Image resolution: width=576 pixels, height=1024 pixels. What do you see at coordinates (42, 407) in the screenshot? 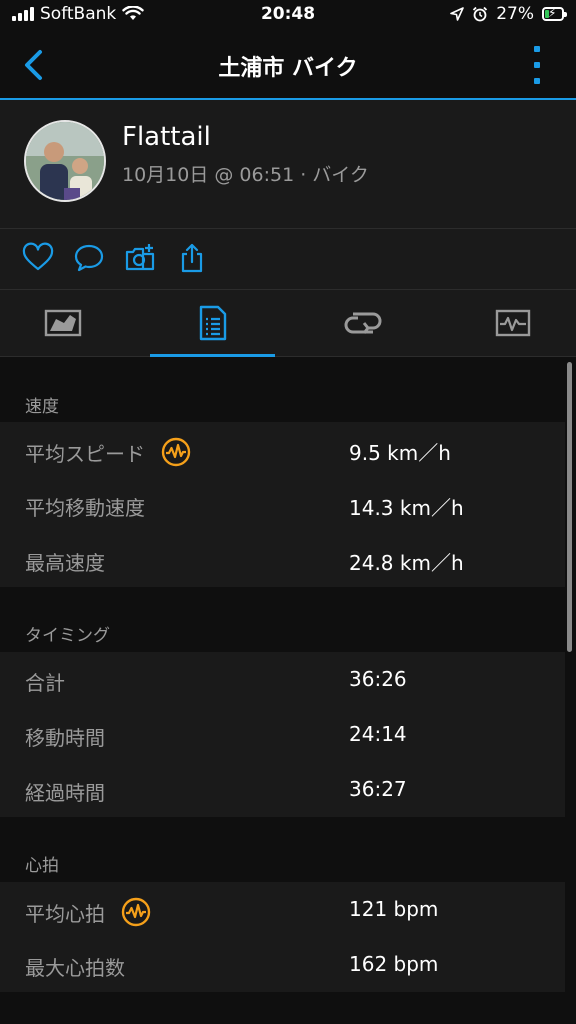
I see `section-header-speed: 速度` at bounding box center [42, 407].